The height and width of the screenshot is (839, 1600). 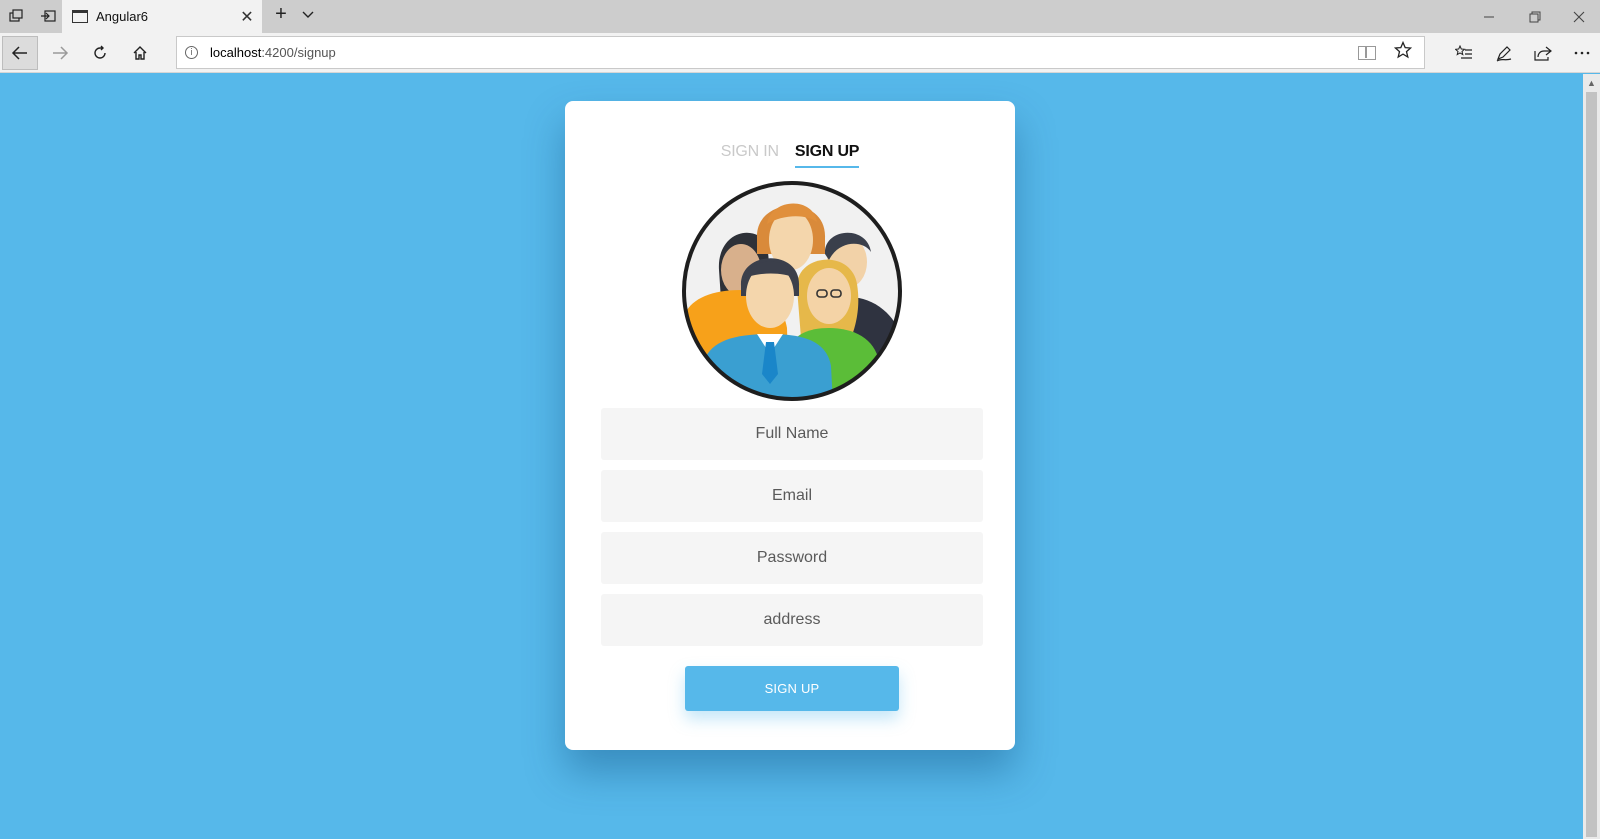 I want to click on page-scrollbar: ▲, so click(x=1591, y=456).